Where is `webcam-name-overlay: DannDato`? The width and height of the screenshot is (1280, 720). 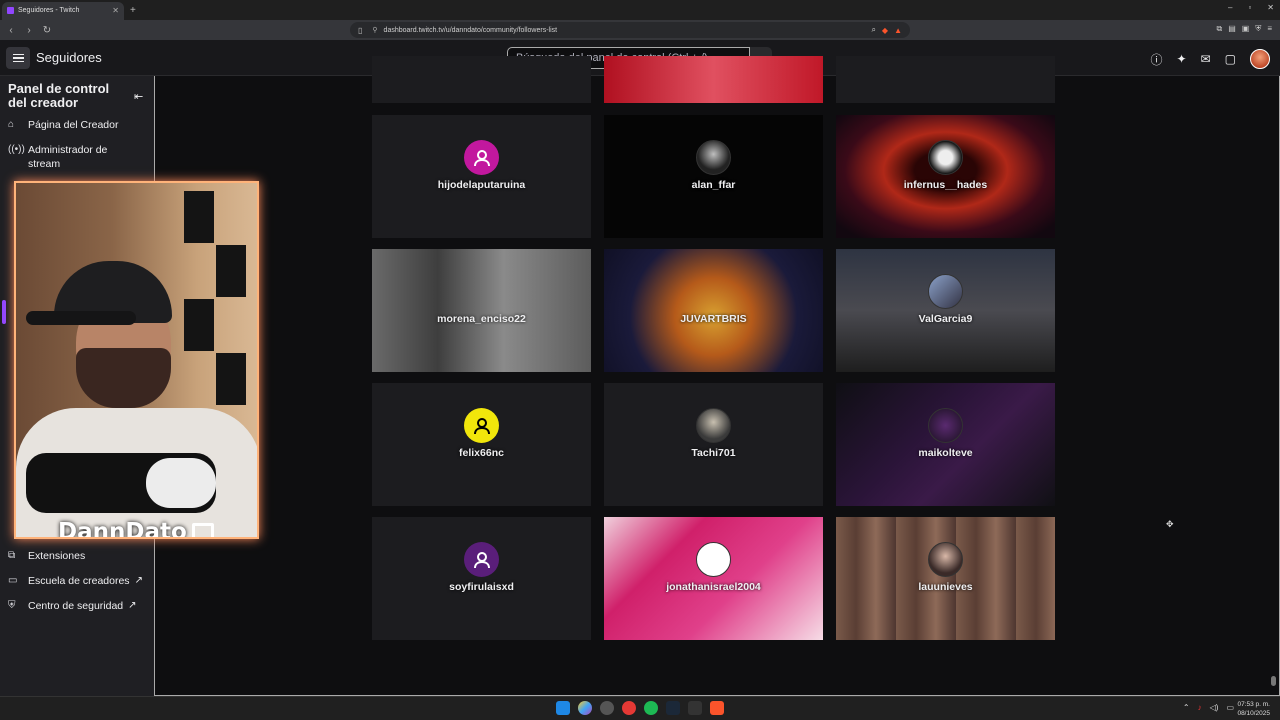
webcam-name-overlay: DannDato is located at coordinates (122, 529).